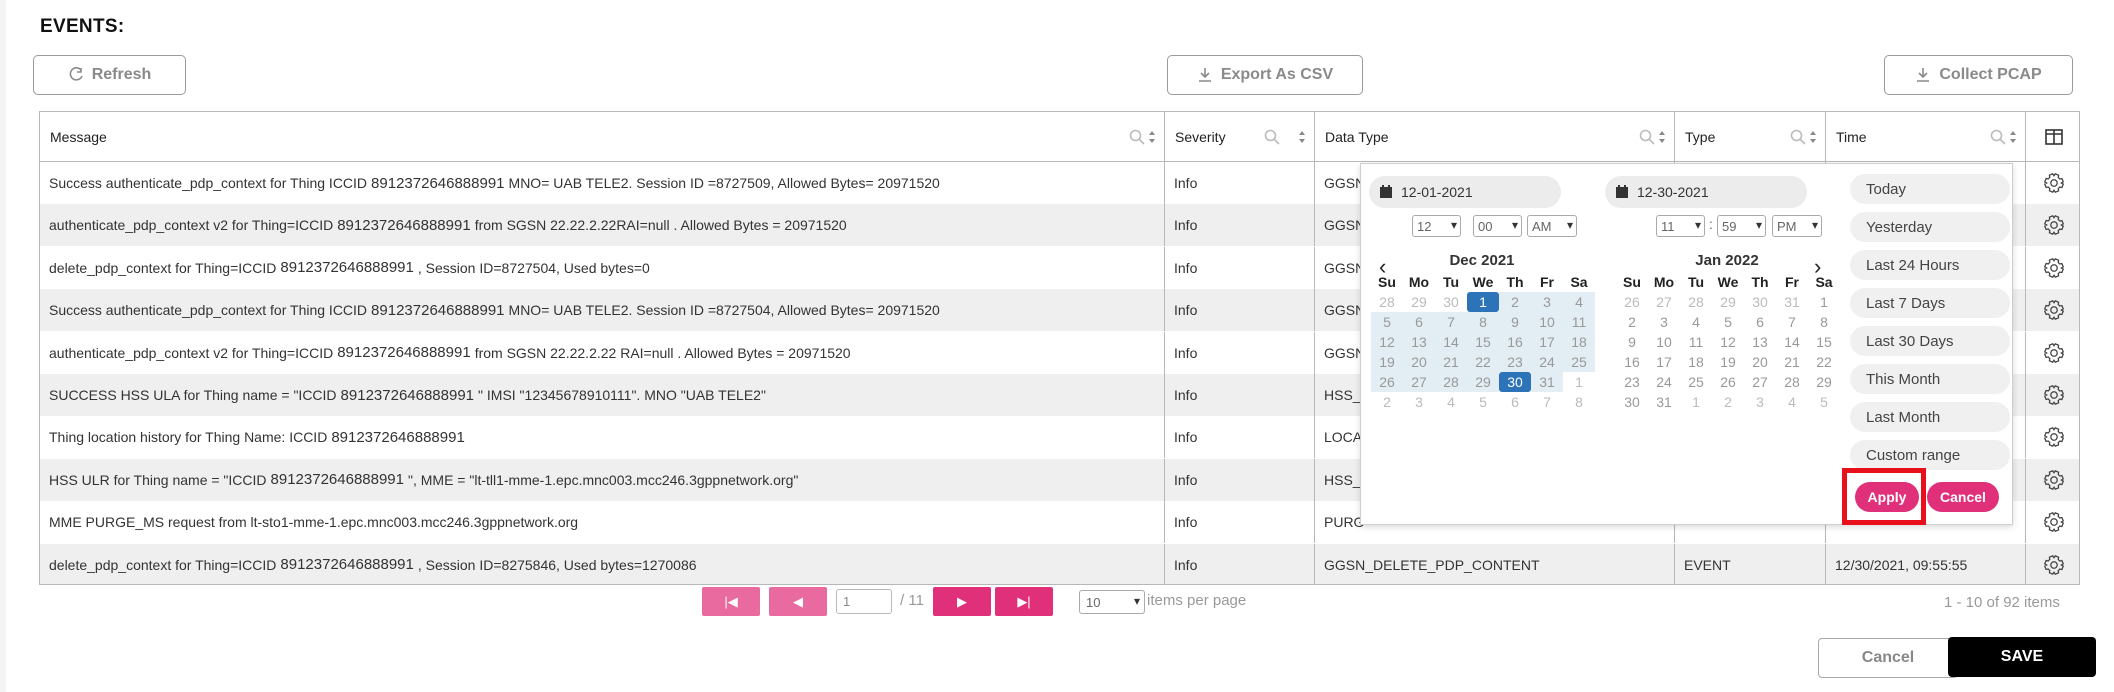 The image size is (2114, 692). What do you see at coordinates (1112, 602) in the screenshot?
I see `per-page-select: 10 ▾` at bounding box center [1112, 602].